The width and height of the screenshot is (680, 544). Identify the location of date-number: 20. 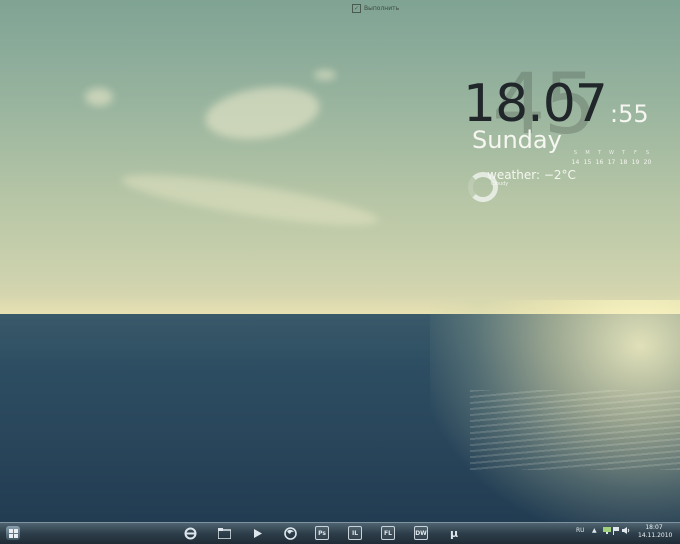
(647, 162).